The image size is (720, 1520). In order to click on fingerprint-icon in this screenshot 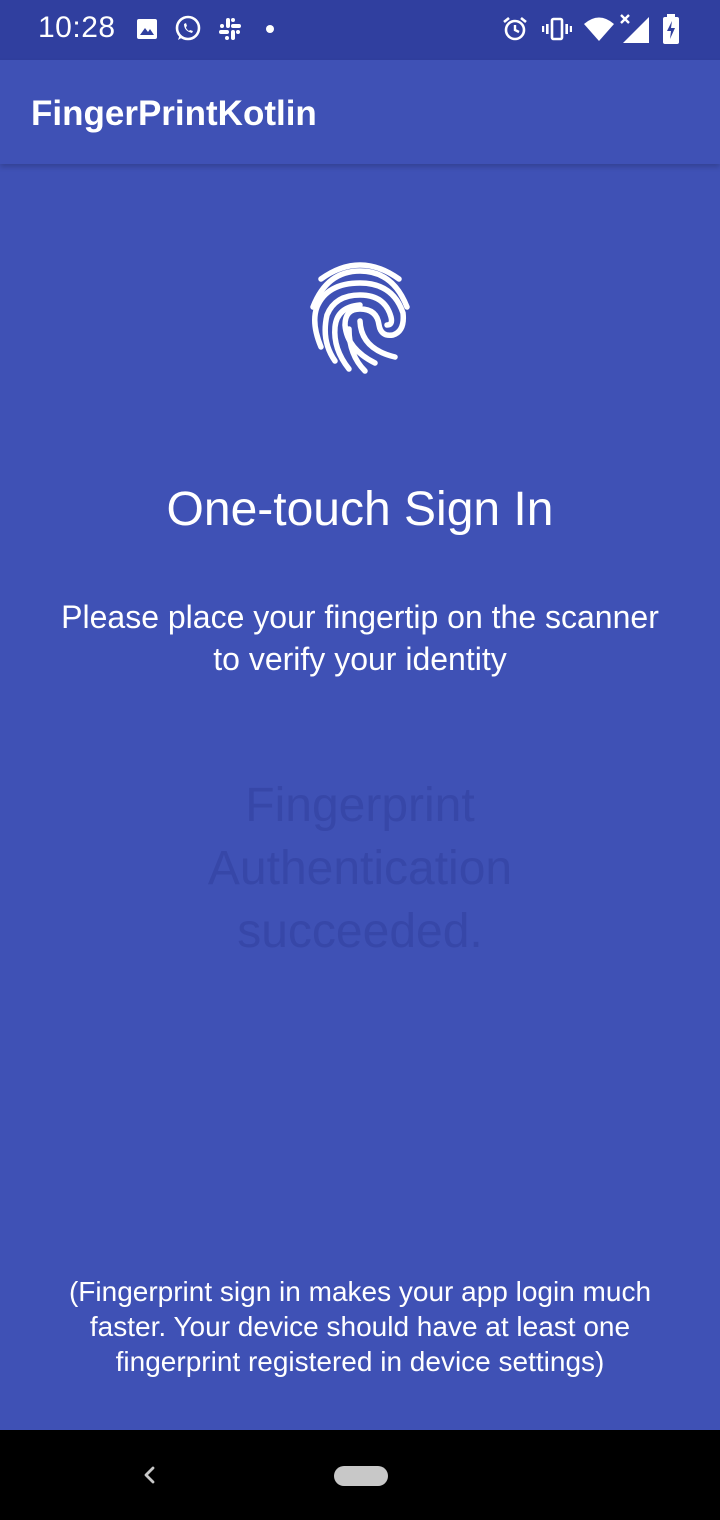, I will do `click(360, 316)`.